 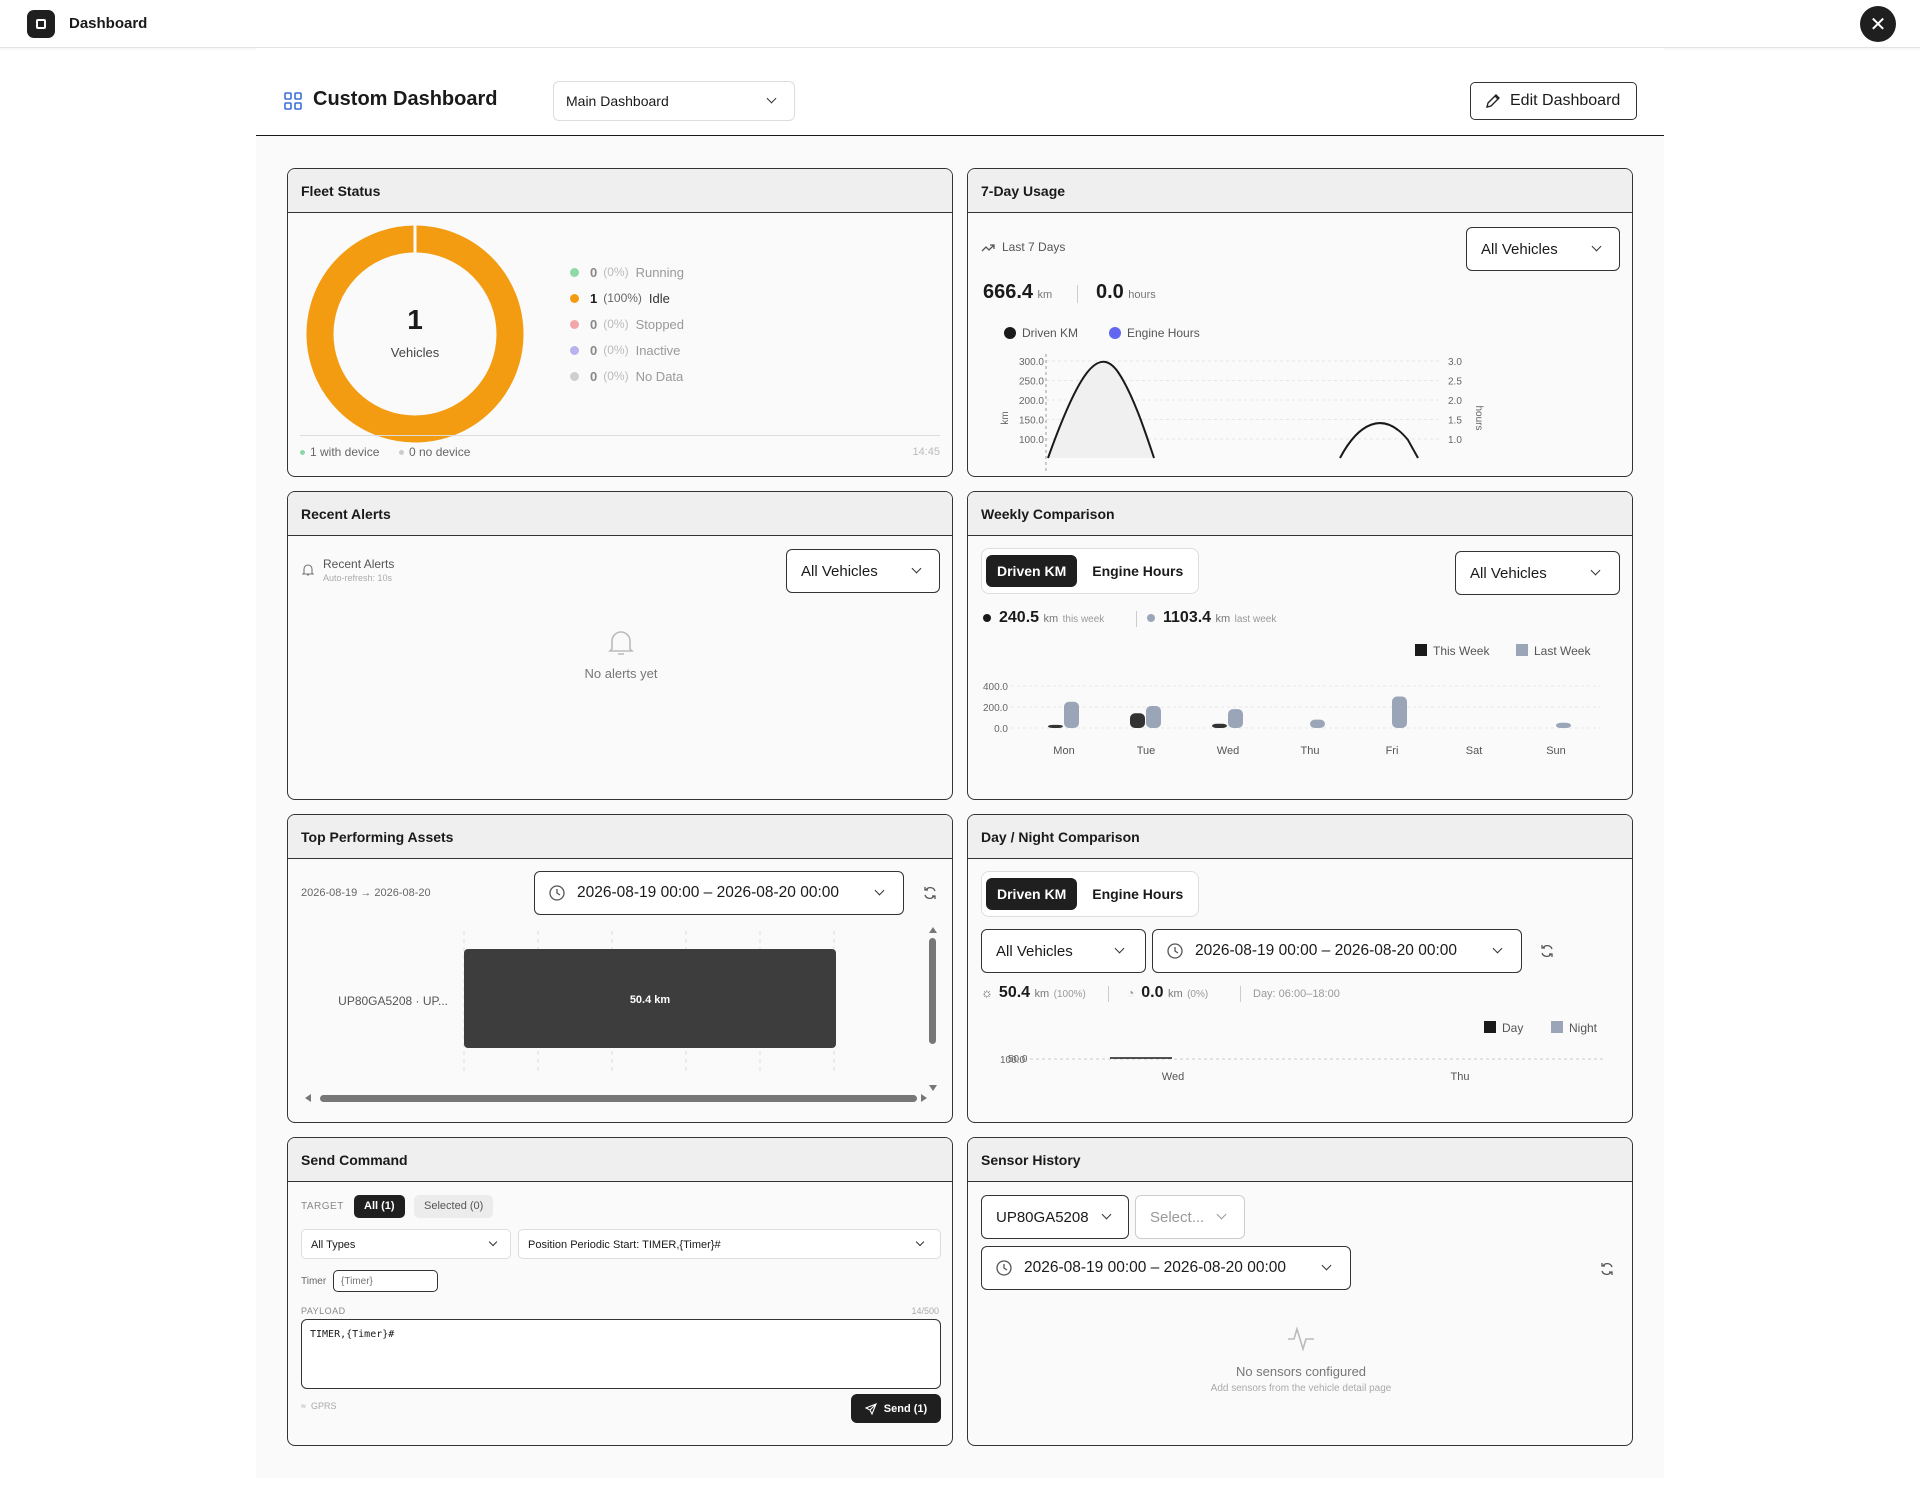 What do you see at coordinates (1300, 514) in the screenshot?
I see `card-title: Weekly Comparison` at bounding box center [1300, 514].